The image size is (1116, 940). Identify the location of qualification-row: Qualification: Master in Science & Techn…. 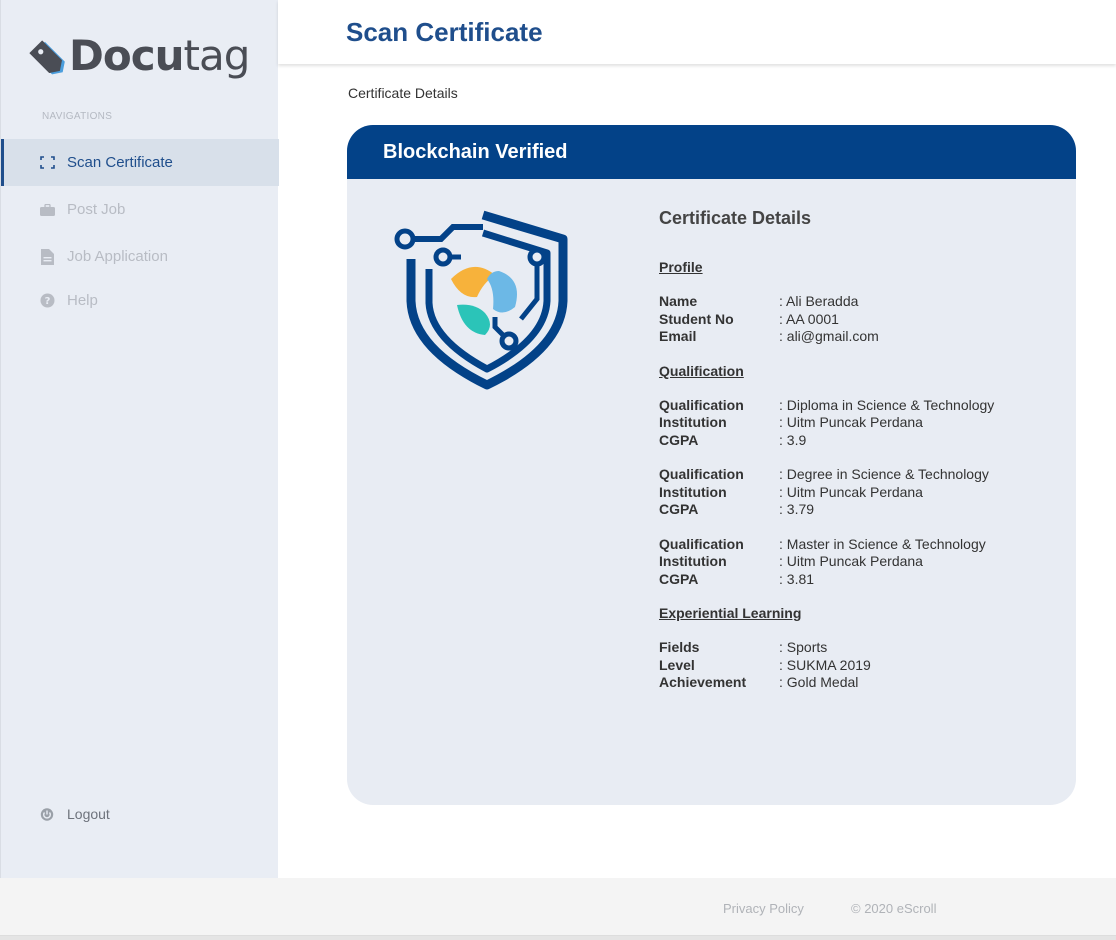
(822, 543).